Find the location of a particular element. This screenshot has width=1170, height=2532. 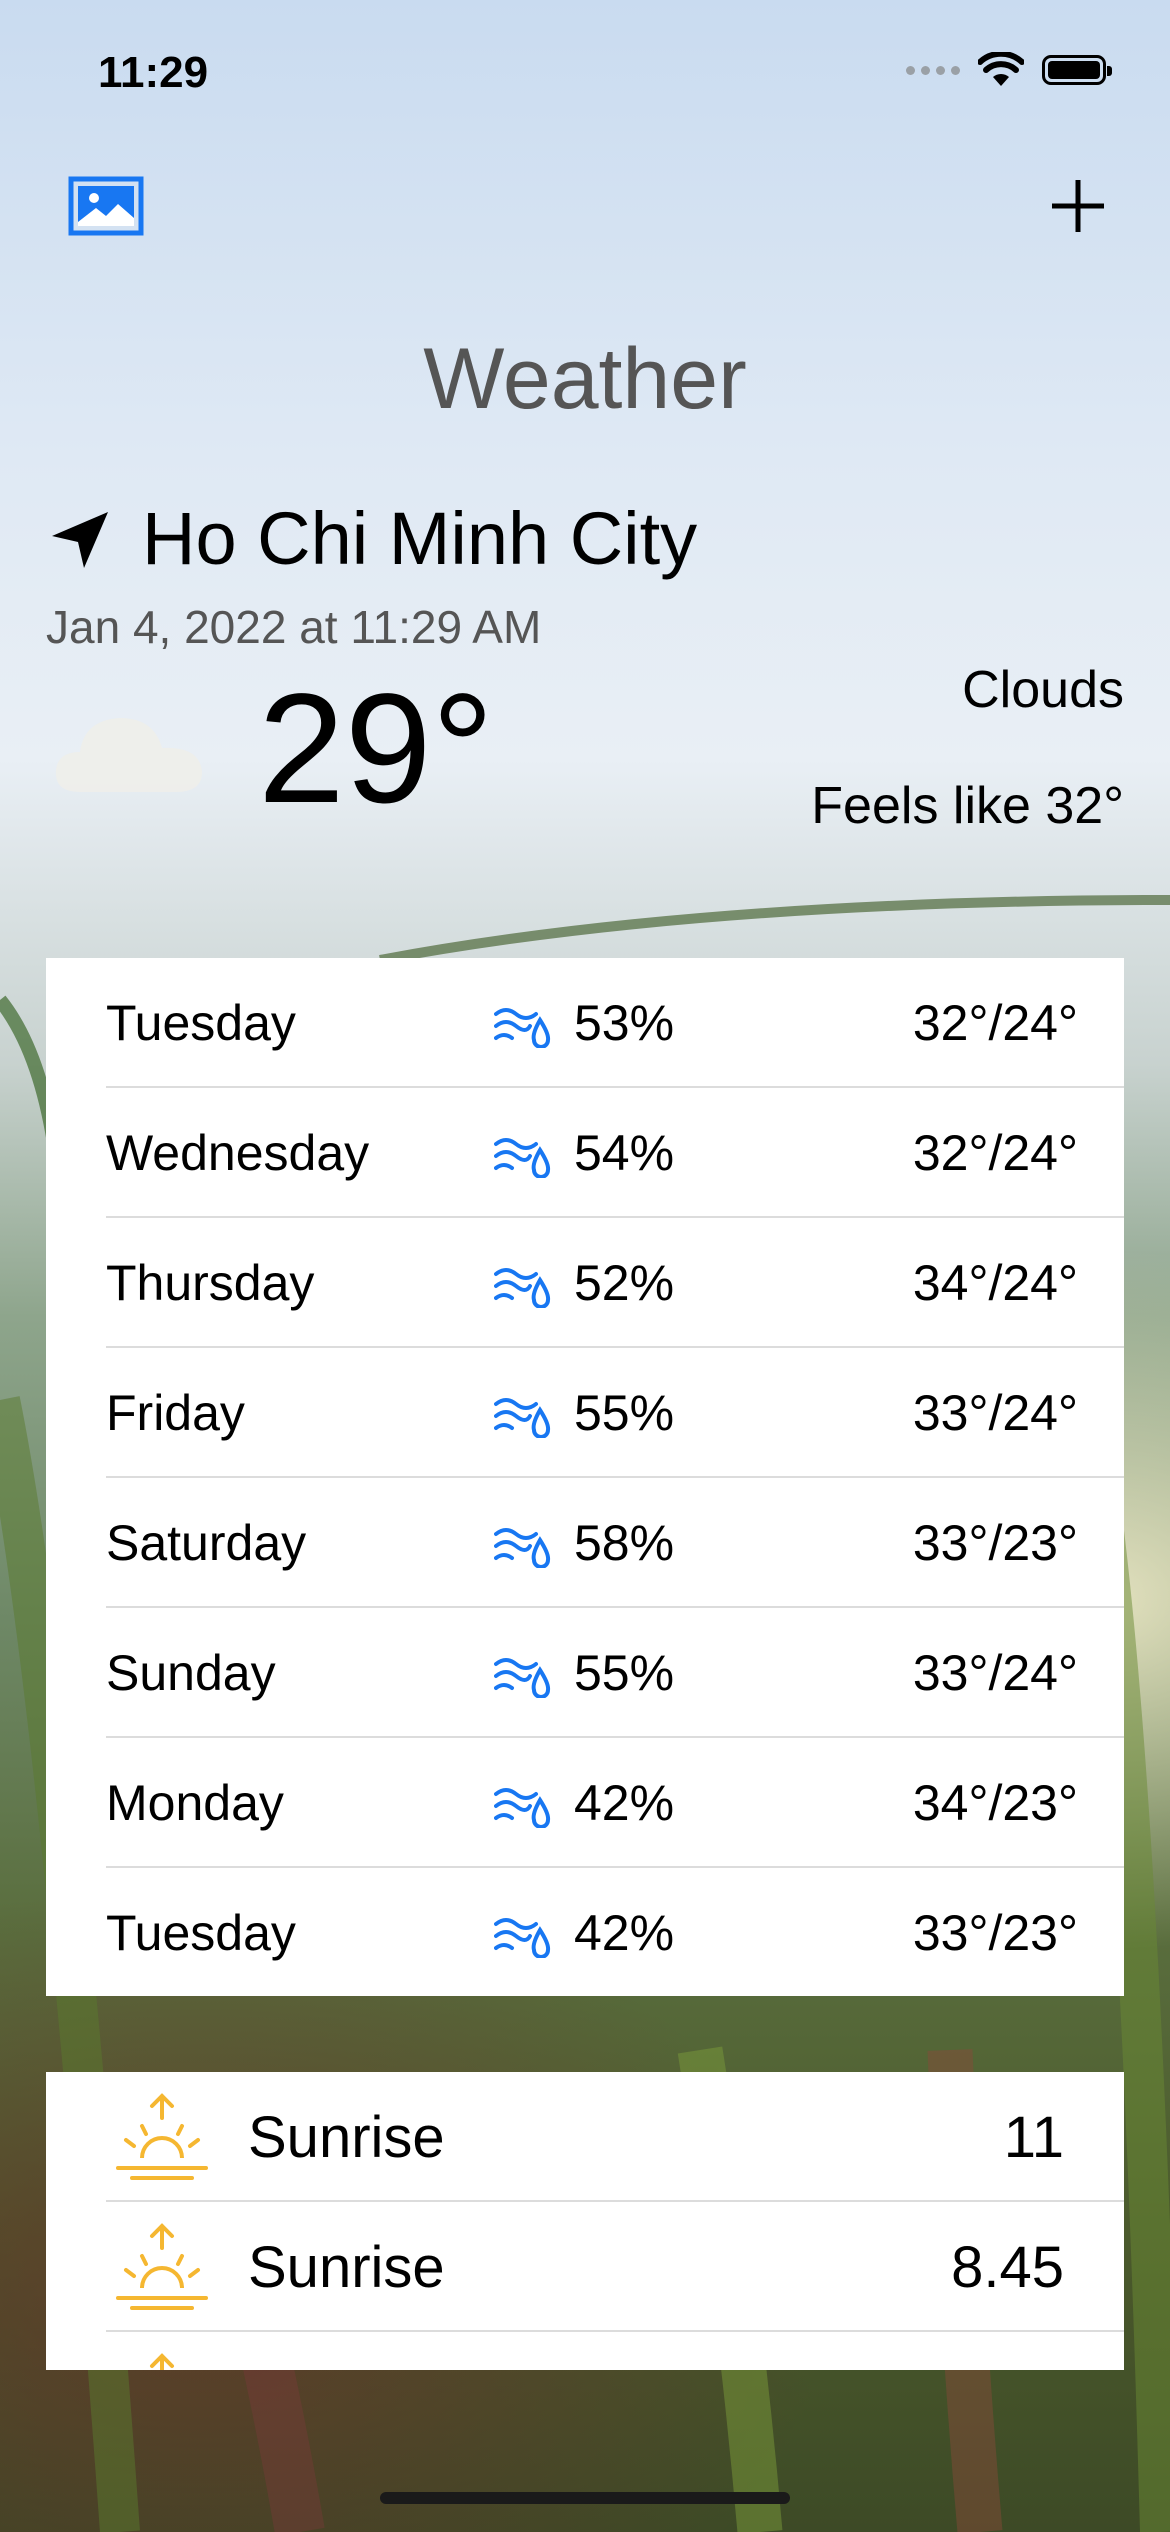

feels-like: Feels like 32° is located at coordinates (967, 806).